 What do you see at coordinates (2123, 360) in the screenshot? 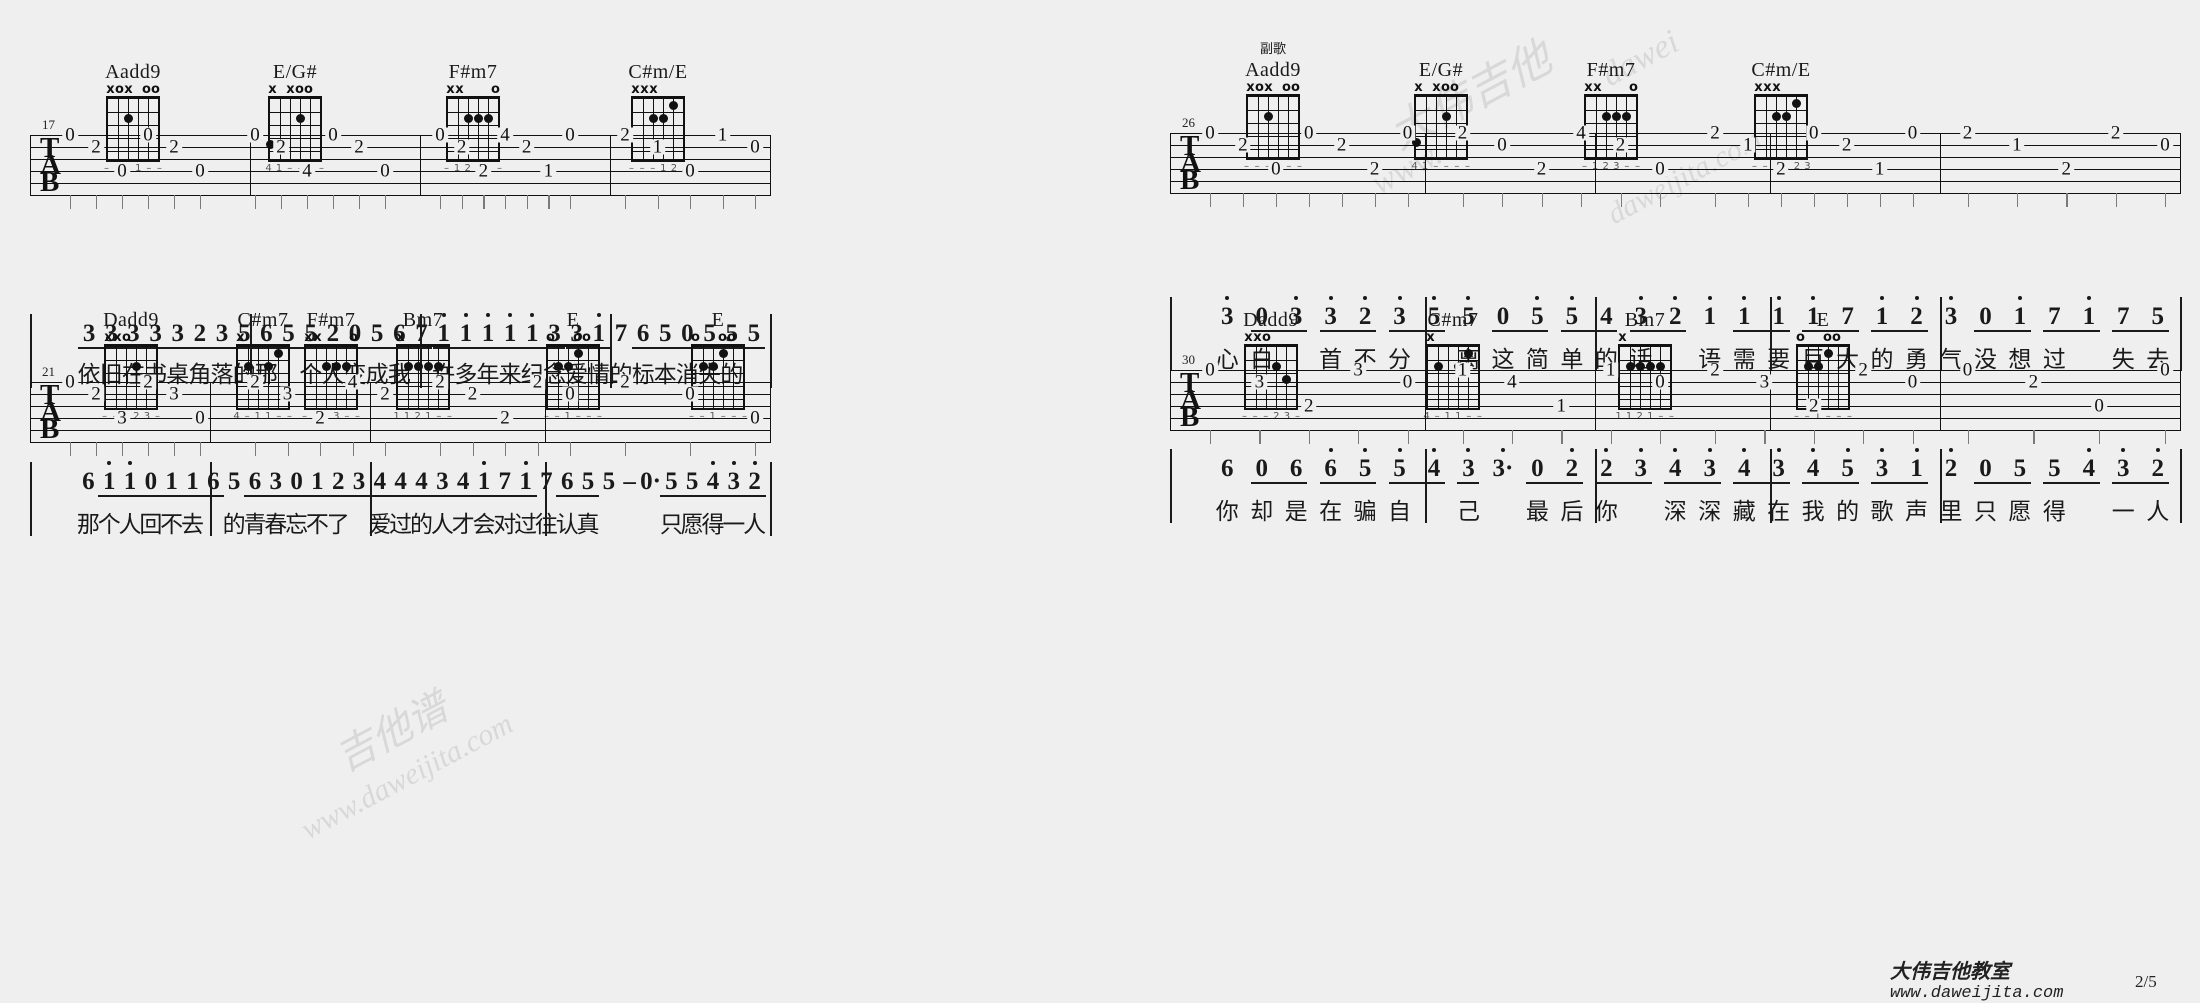
I see `lyric-syllable: 失` at bounding box center [2123, 360].